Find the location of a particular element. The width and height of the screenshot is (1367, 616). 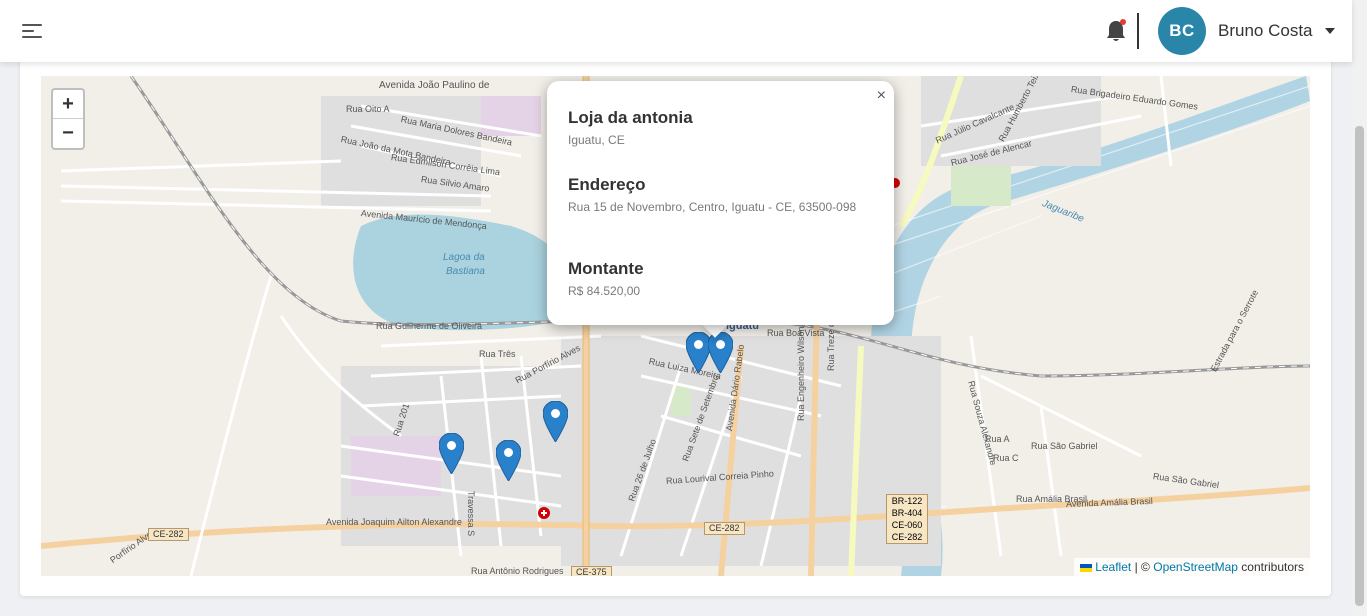

map-label: Avenida João Paulino de is located at coordinates (434, 85).